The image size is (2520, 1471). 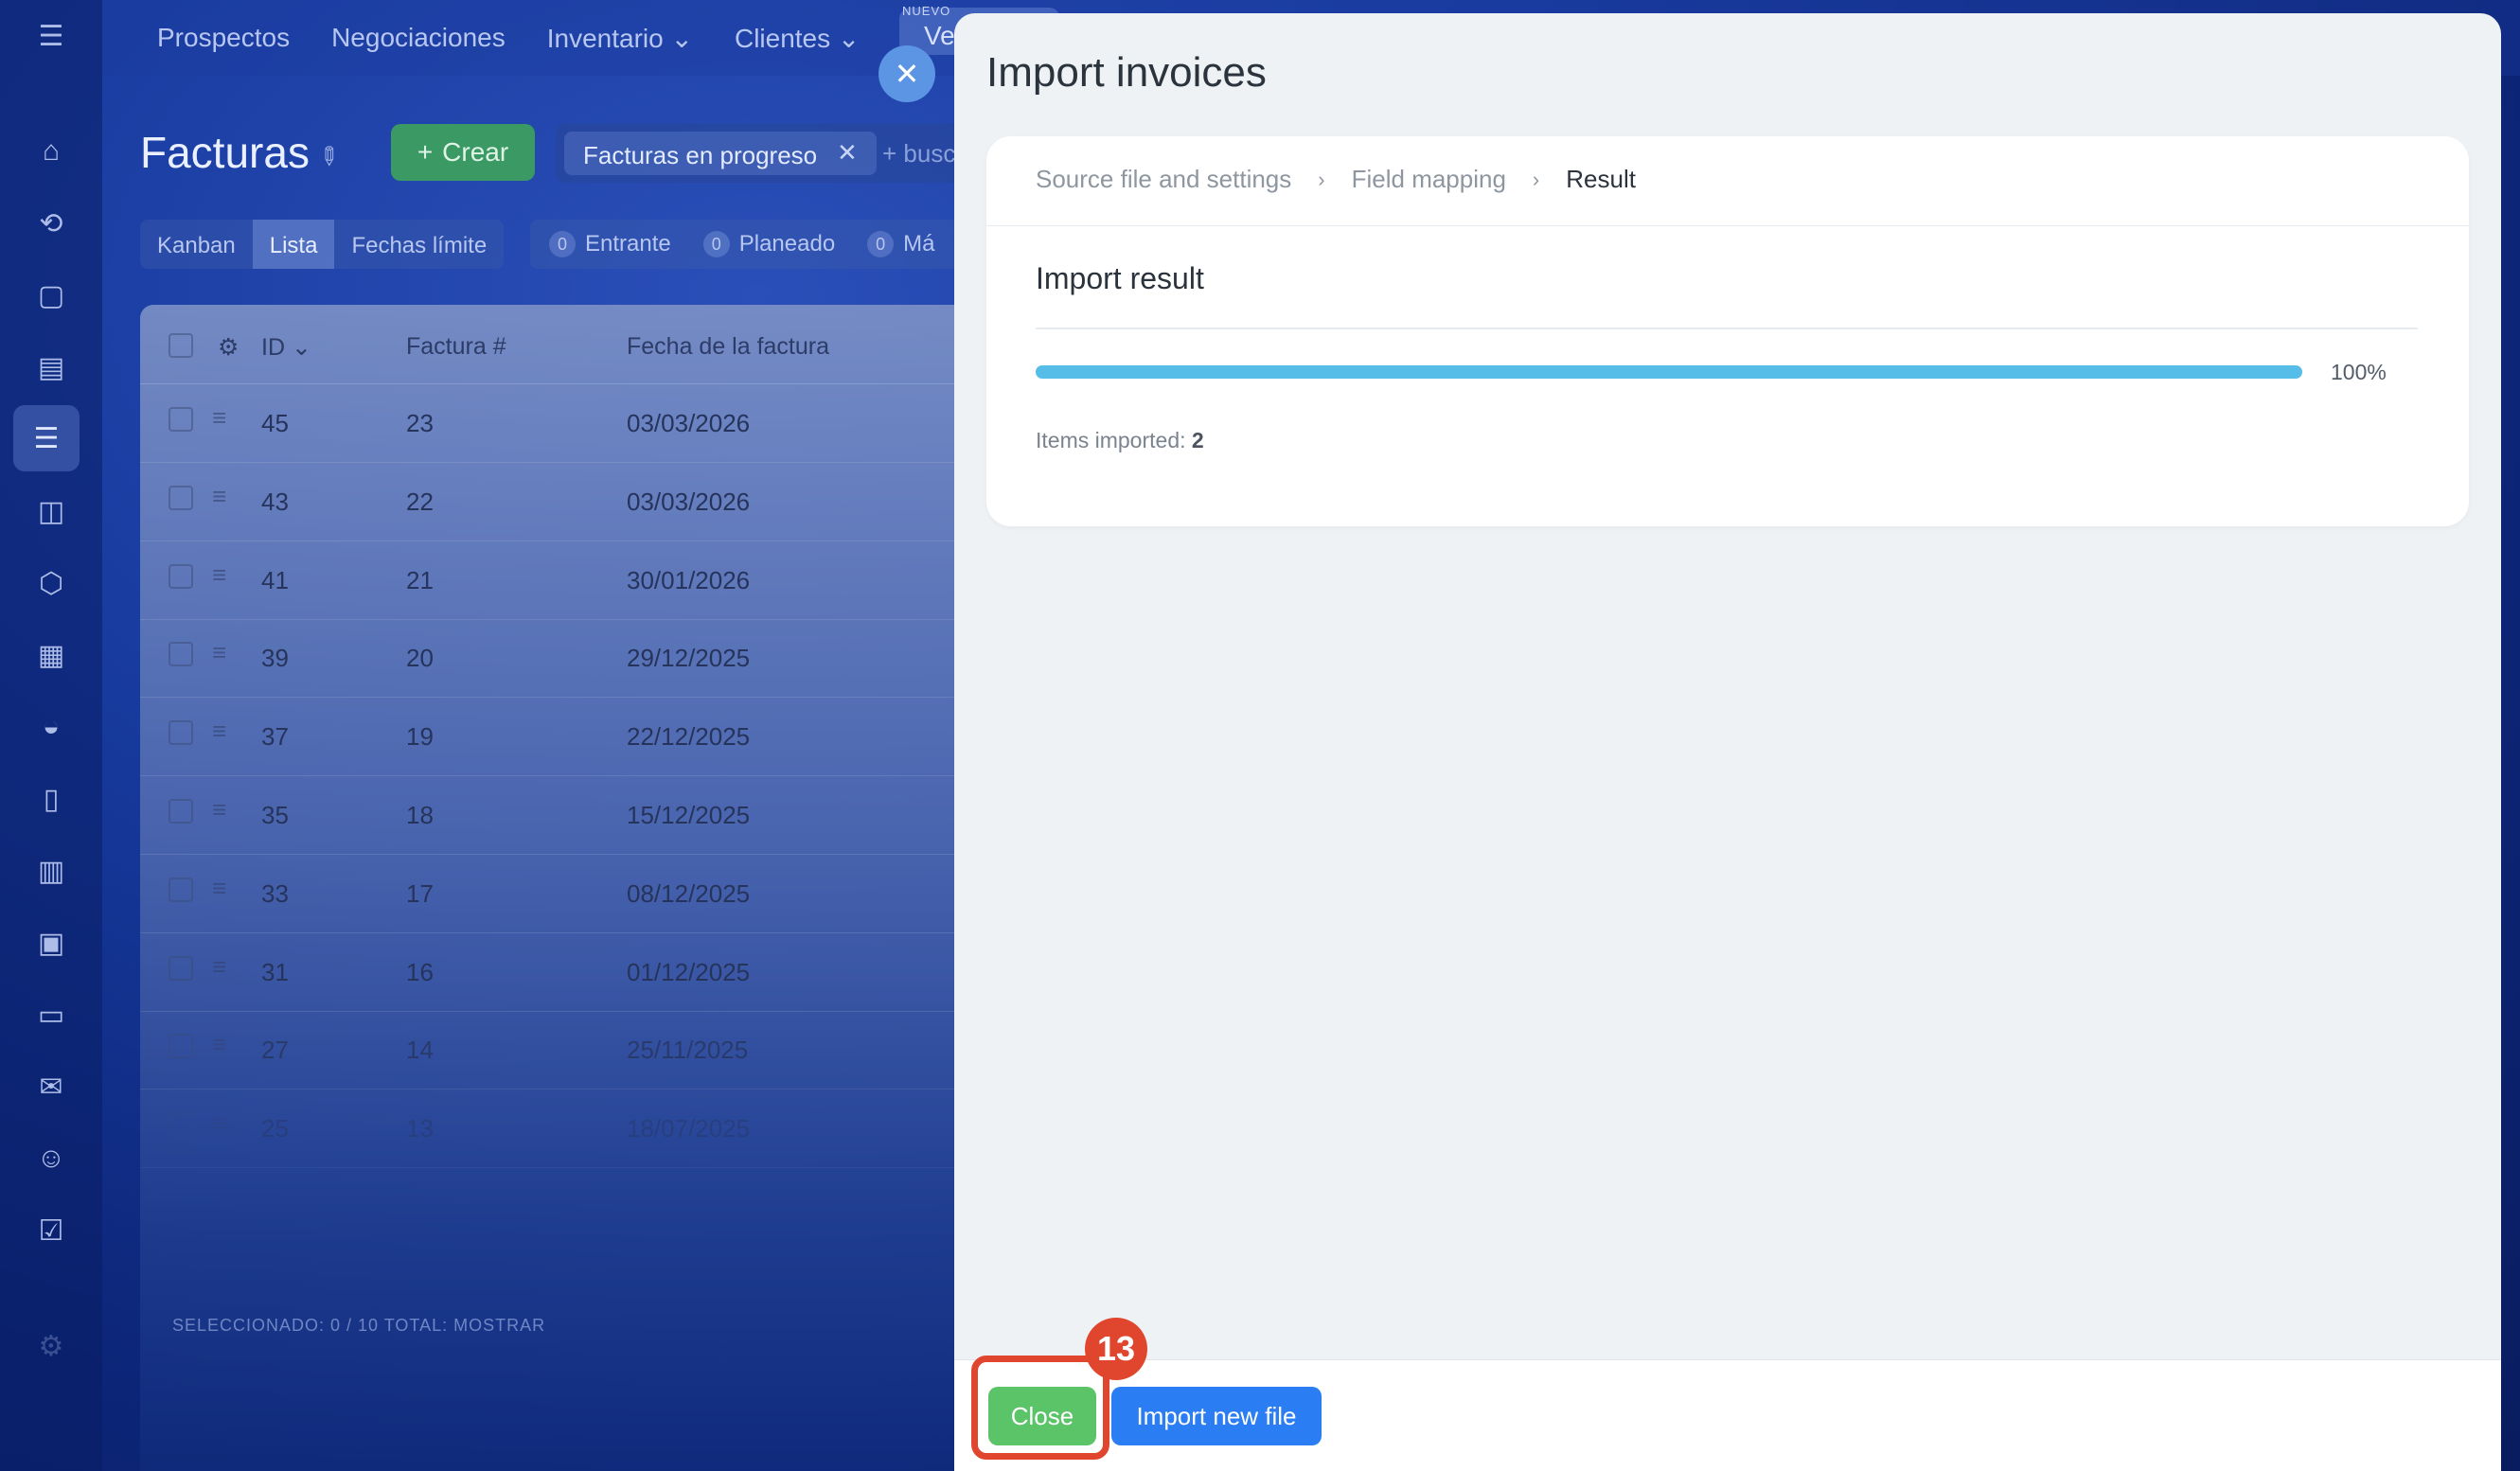 What do you see at coordinates (51, 511) in the screenshot?
I see `robot-icon: ◫` at bounding box center [51, 511].